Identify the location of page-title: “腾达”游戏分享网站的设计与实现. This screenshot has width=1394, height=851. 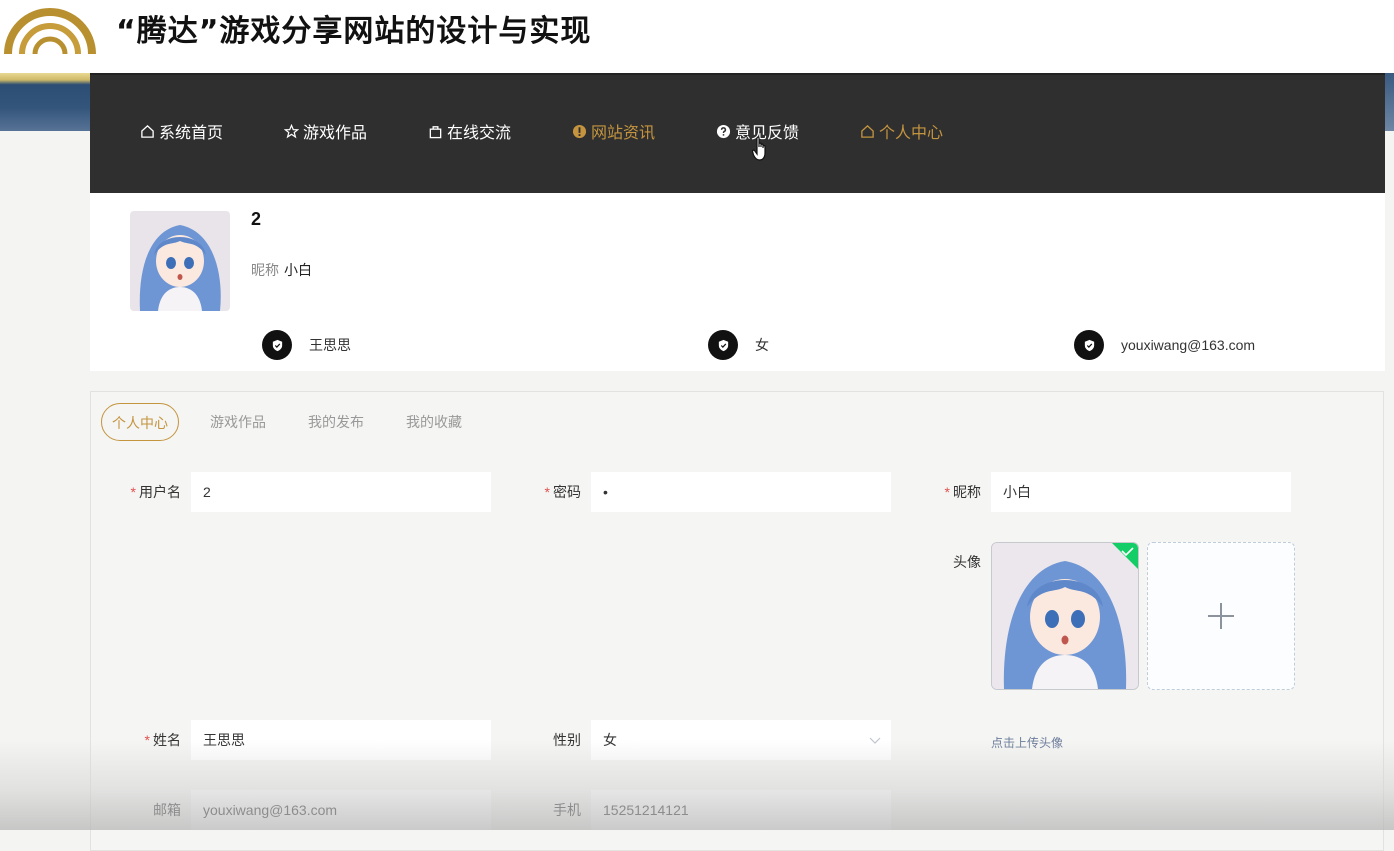
(354, 31).